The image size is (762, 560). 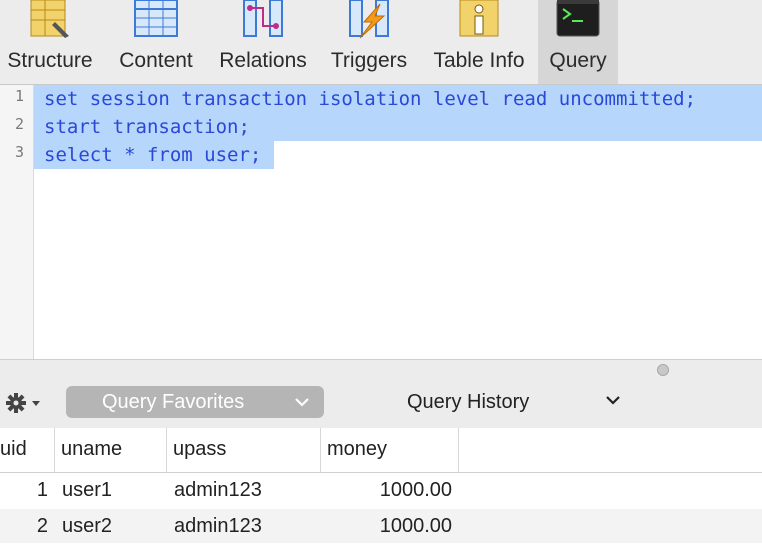 What do you see at coordinates (87, 490) in the screenshot?
I see `cell-uname: user1` at bounding box center [87, 490].